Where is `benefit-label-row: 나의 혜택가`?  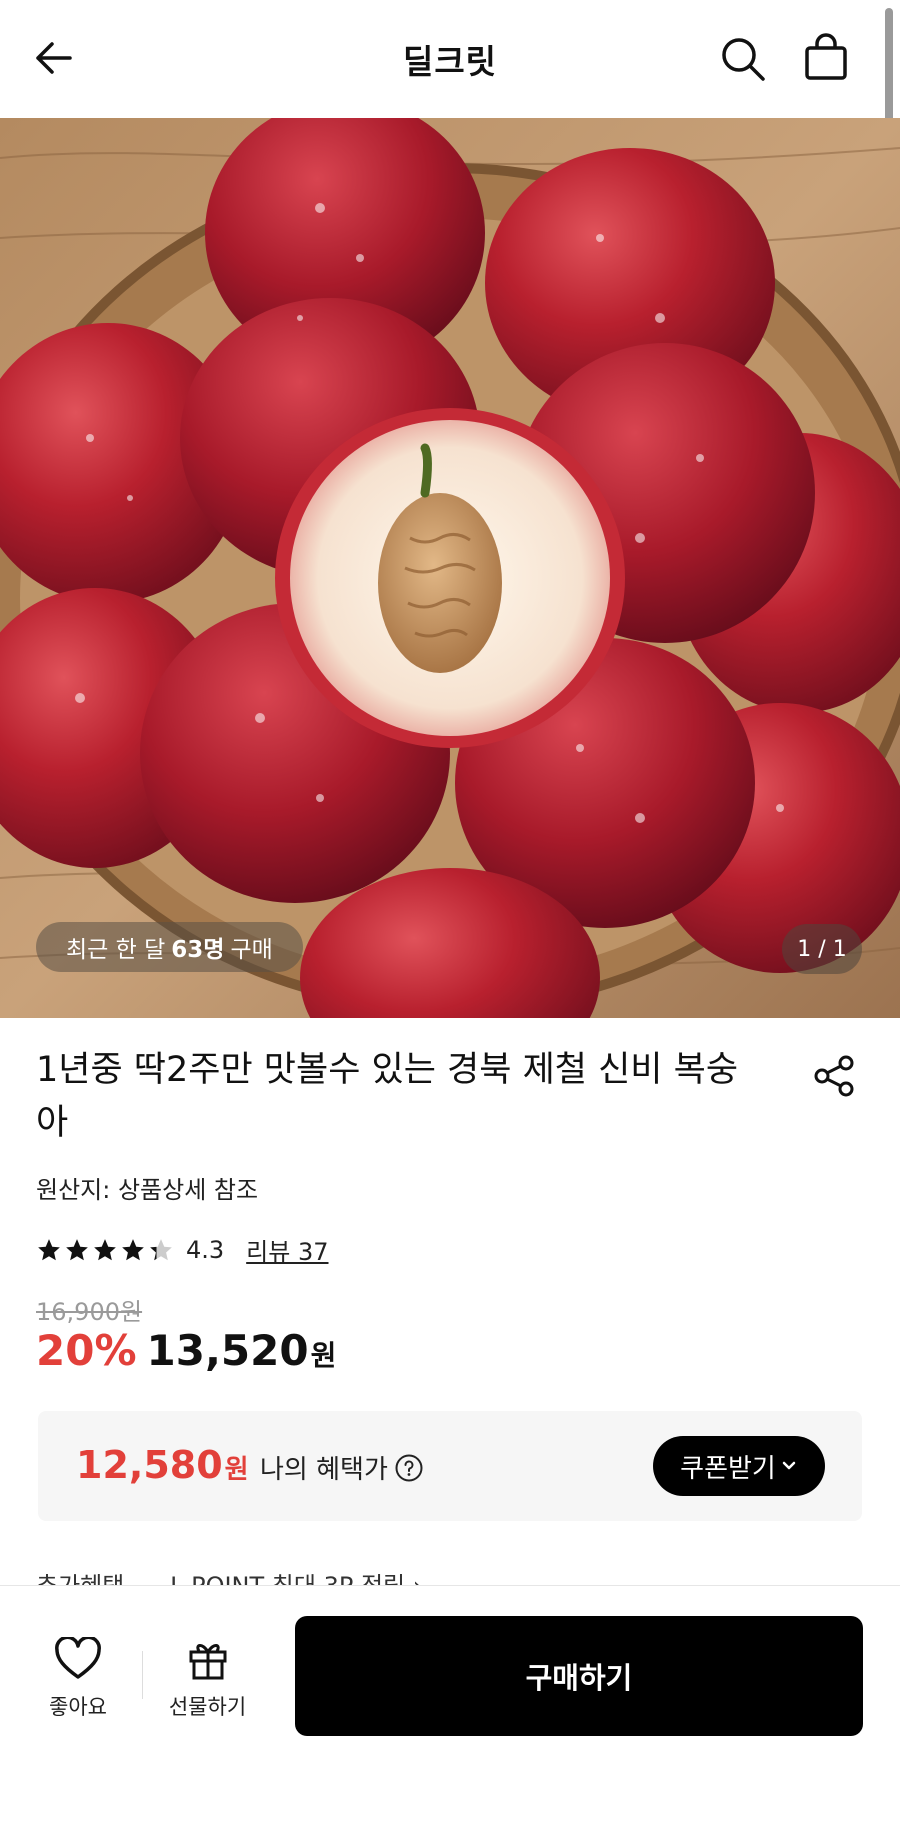
benefit-label-row: 나의 혜택가 is located at coordinates (342, 1467).